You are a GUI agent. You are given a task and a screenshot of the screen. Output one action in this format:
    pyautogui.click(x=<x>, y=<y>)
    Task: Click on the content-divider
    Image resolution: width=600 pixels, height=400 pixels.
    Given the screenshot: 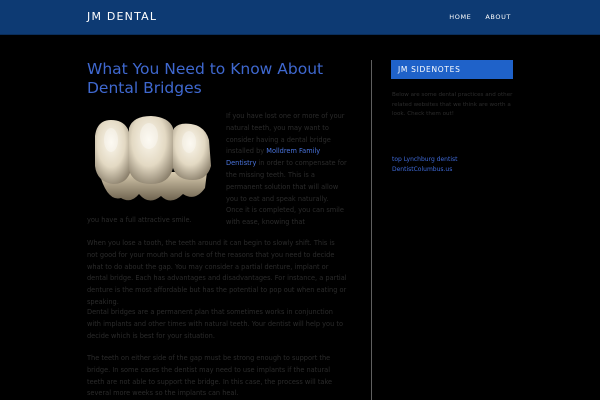 What is the action you would take?
    pyautogui.click(x=371, y=230)
    